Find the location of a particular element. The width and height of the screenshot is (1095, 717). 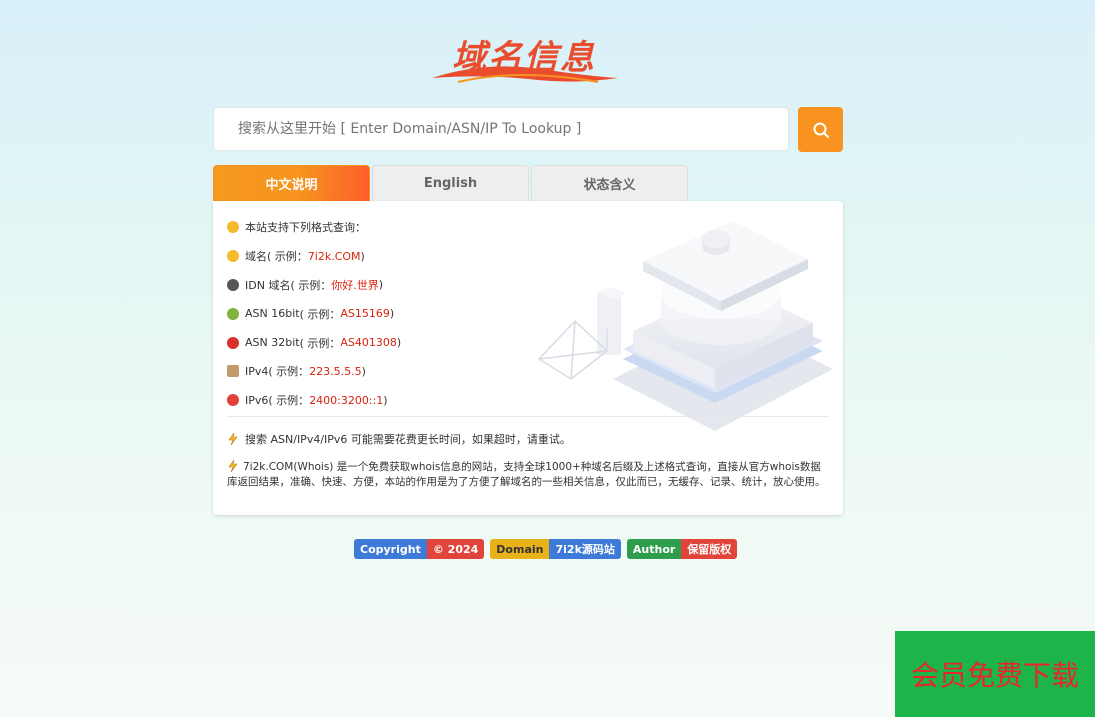

emoji-eyes-icon is located at coordinates (233, 284).